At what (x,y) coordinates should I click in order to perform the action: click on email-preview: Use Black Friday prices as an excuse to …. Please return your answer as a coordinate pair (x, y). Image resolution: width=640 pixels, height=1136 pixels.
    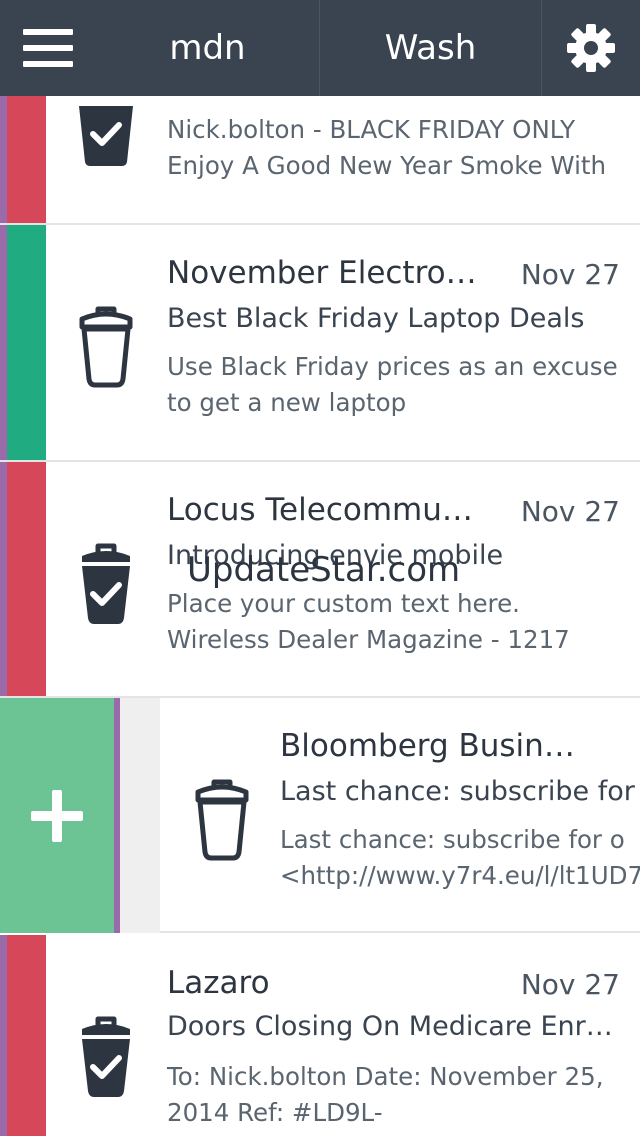
    Looking at the image, I should click on (392, 384).